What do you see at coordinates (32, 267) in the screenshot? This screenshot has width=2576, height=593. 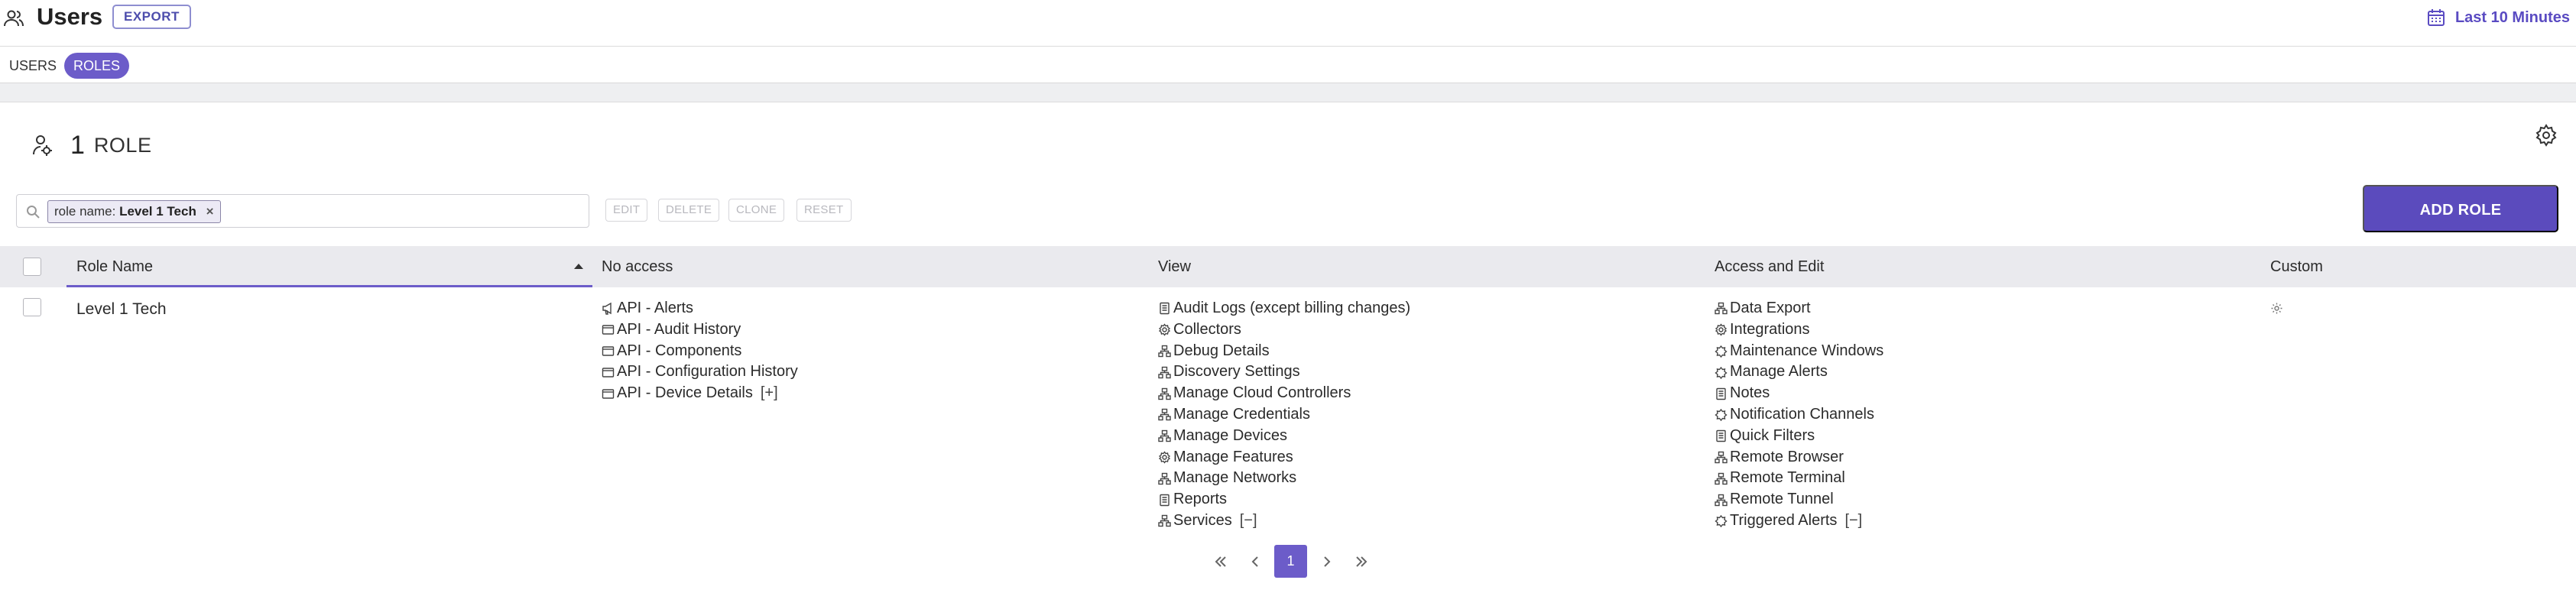 I see `select-all-checkbox` at bounding box center [32, 267].